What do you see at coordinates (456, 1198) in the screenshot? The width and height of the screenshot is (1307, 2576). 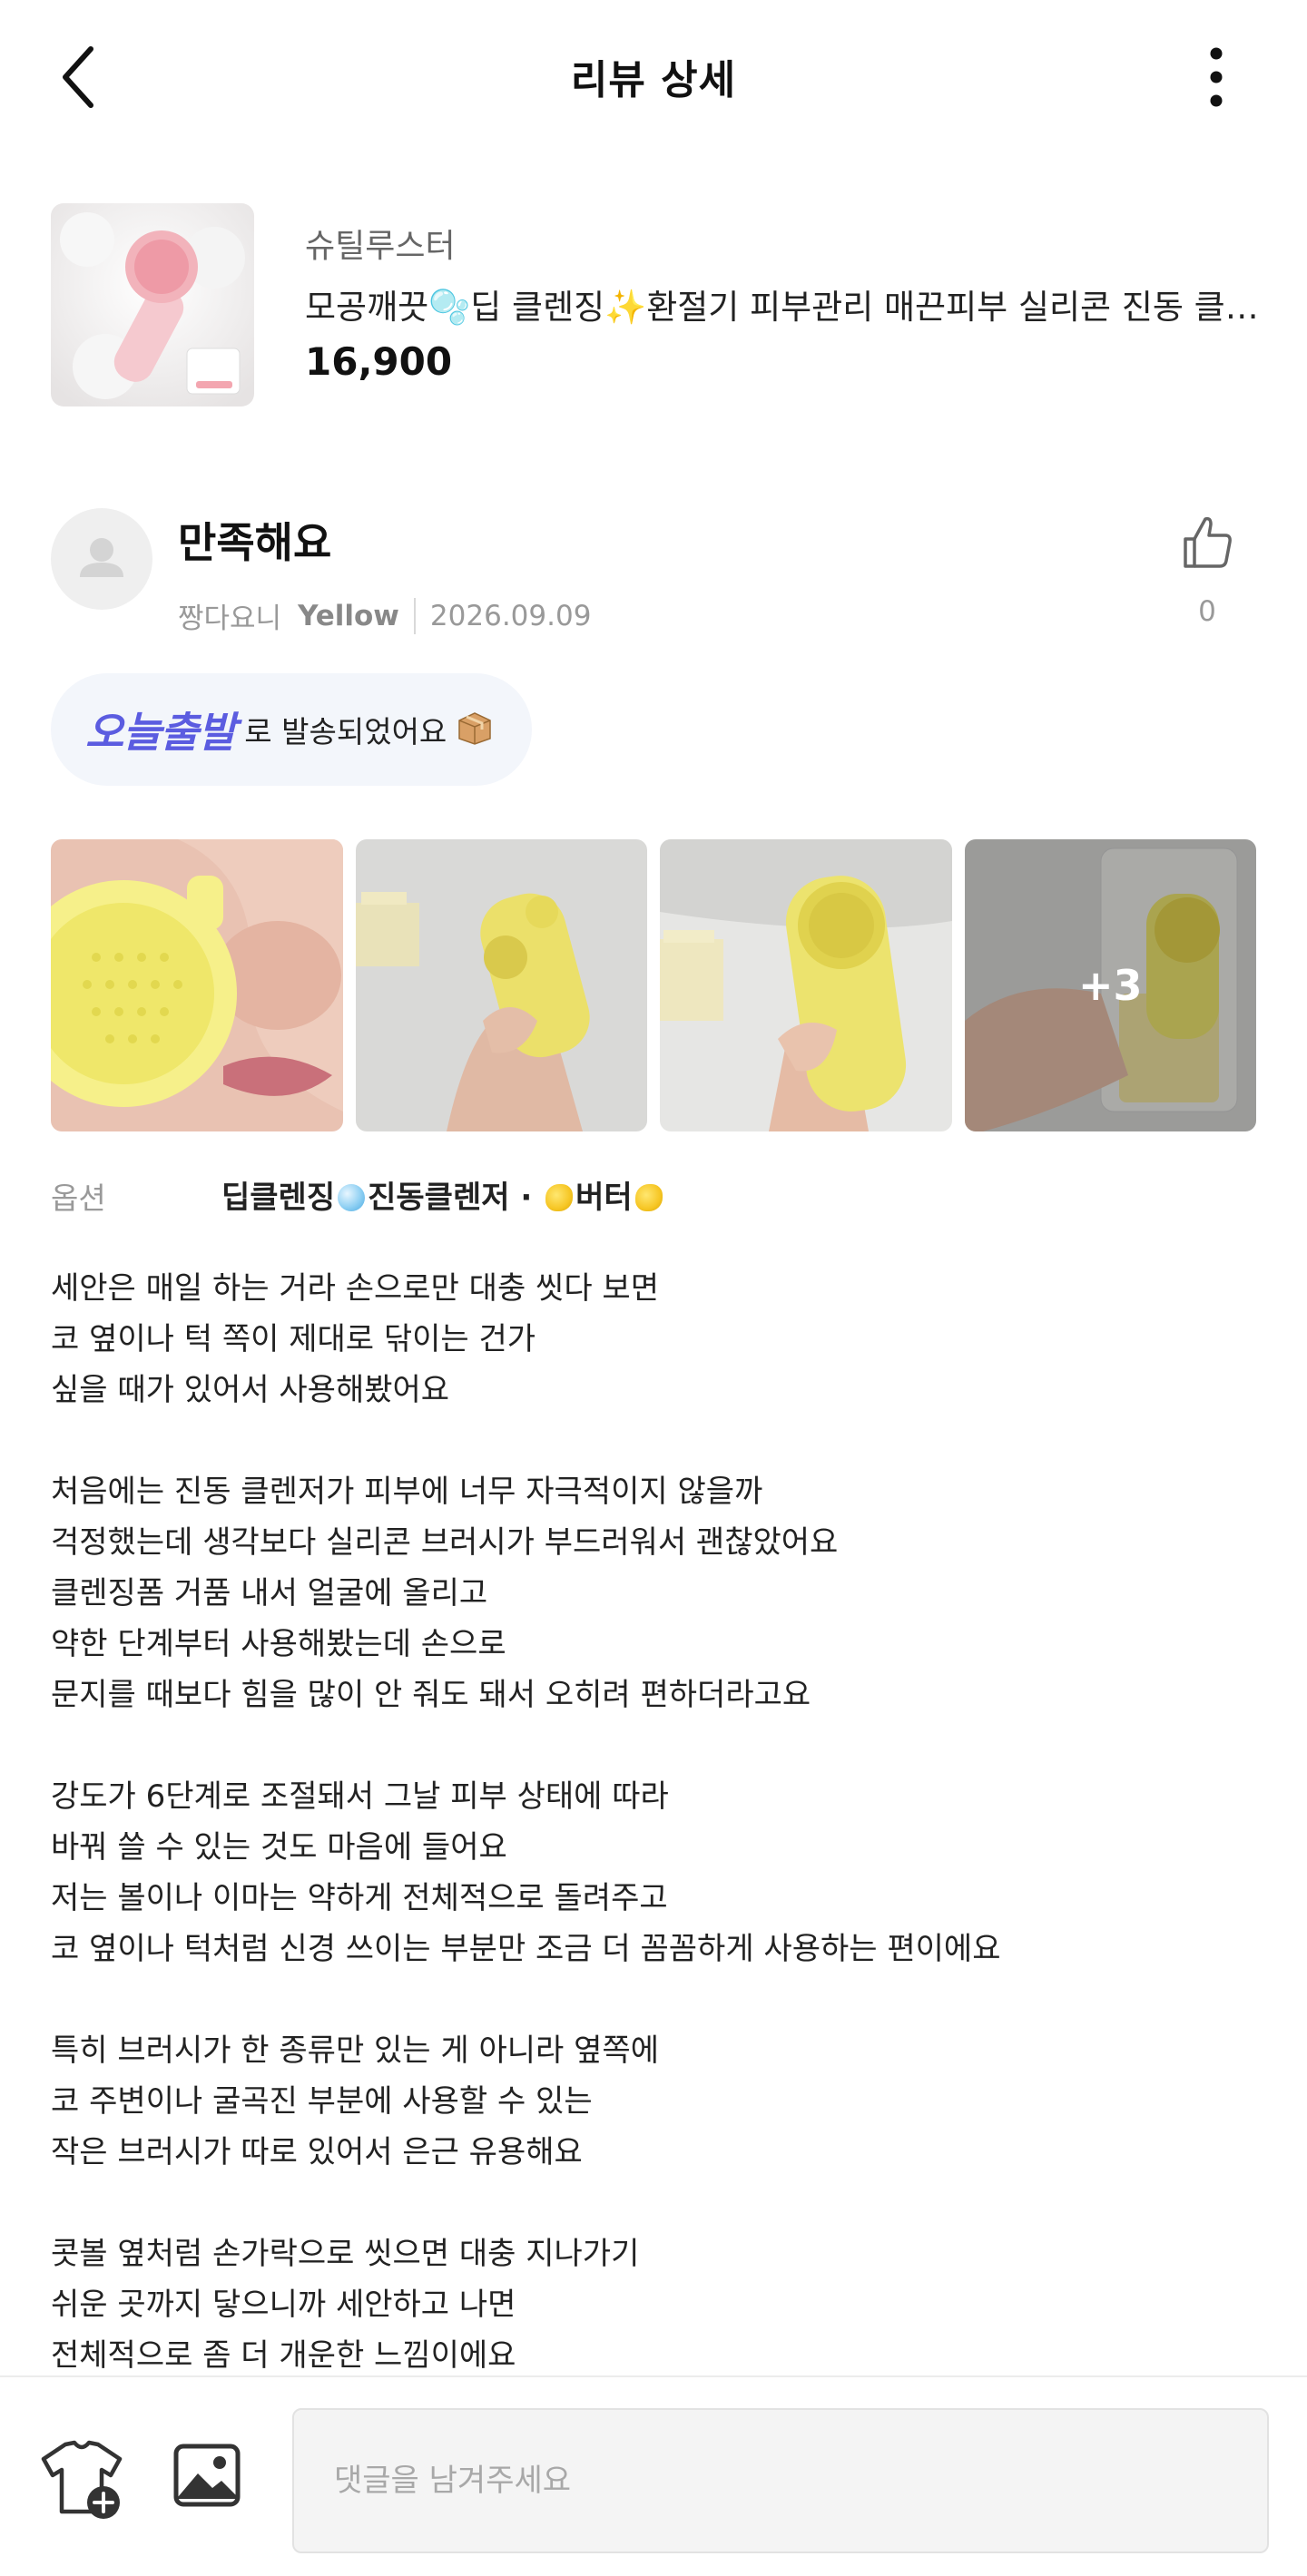 I see `option-part-2: 진동클렌저 ·` at bounding box center [456, 1198].